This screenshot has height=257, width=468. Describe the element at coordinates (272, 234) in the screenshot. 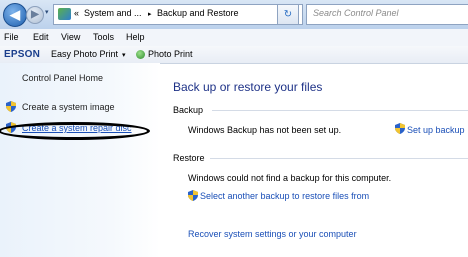

I see `recover-system-settings-link: Recover system settings or your computer` at that location.